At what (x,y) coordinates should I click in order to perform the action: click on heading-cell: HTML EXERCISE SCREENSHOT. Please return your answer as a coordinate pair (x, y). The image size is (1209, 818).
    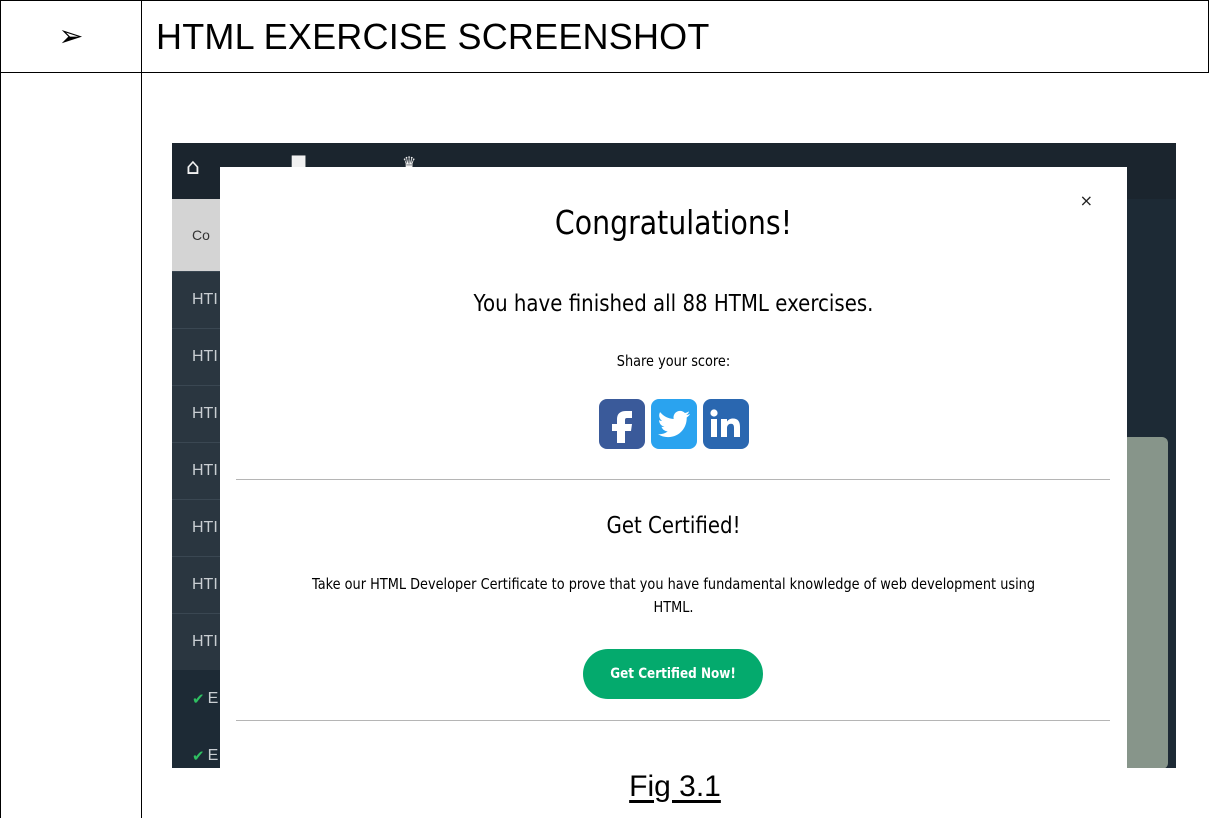
    Looking at the image, I should click on (675, 36).